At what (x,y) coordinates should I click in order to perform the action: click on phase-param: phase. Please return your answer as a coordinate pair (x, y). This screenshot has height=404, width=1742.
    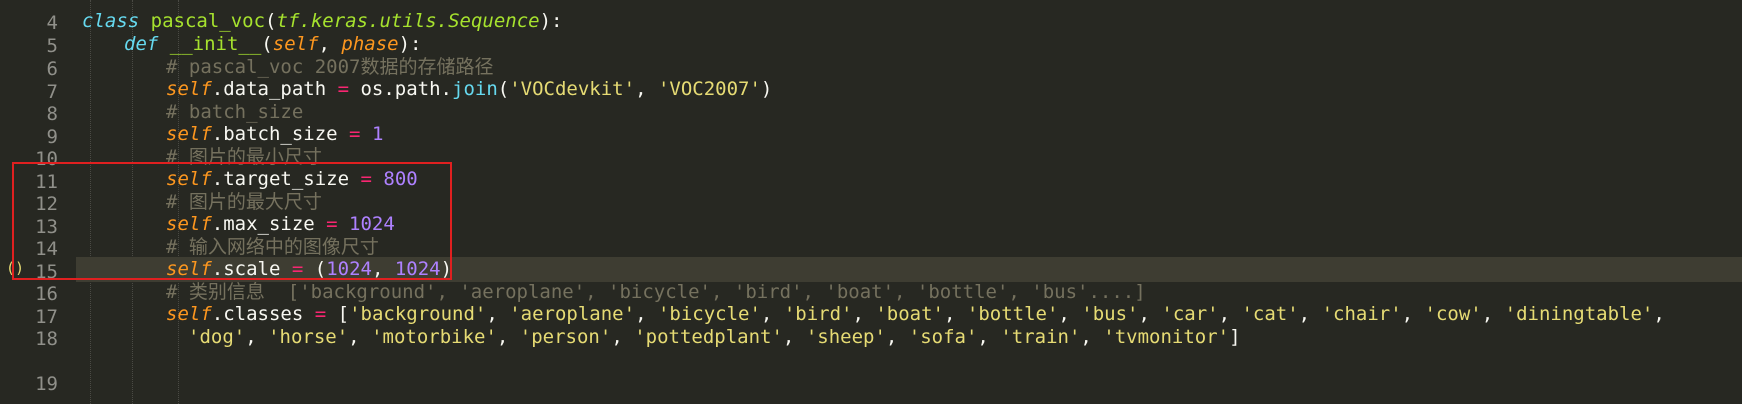
    Looking at the image, I should click on (370, 44).